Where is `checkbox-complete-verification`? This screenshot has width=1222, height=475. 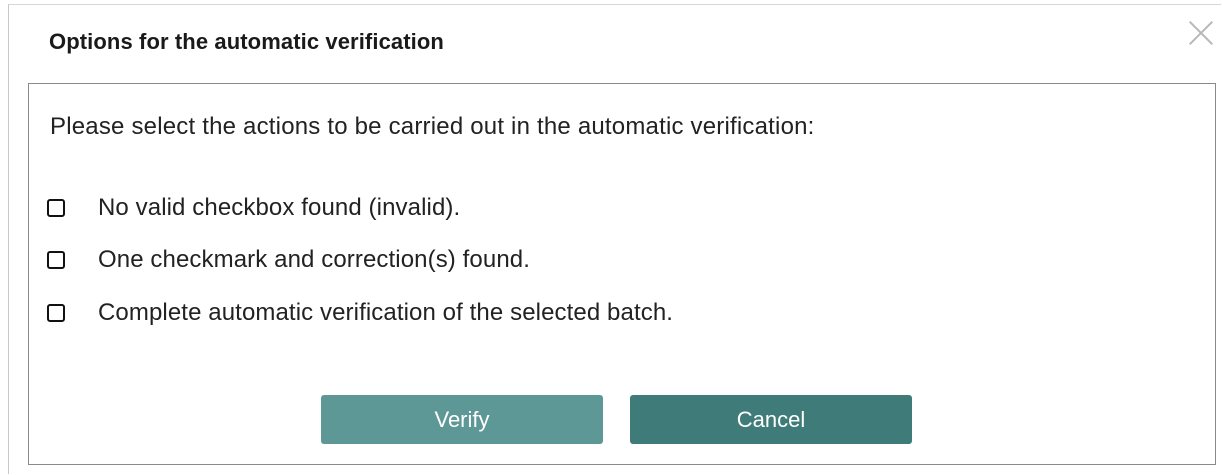
checkbox-complete-verification is located at coordinates (56, 313).